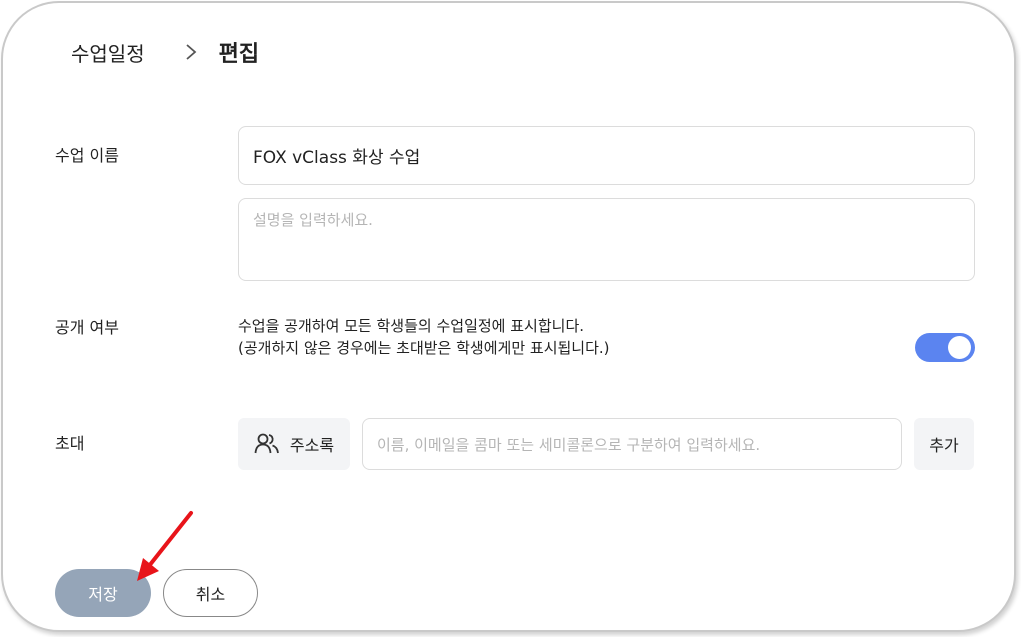 The height and width of the screenshot is (637, 1021). What do you see at coordinates (267, 444) in the screenshot?
I see `people-icon` at bounding box center [267, 444].